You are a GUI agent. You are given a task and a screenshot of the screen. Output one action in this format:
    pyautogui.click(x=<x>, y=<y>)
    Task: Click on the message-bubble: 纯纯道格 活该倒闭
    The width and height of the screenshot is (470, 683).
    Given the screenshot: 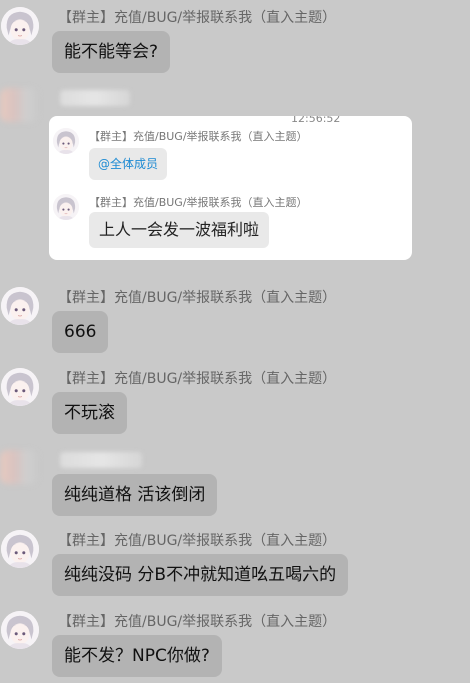 What is the action you would take?
    pyautogui.click(x=135, y=495)
    